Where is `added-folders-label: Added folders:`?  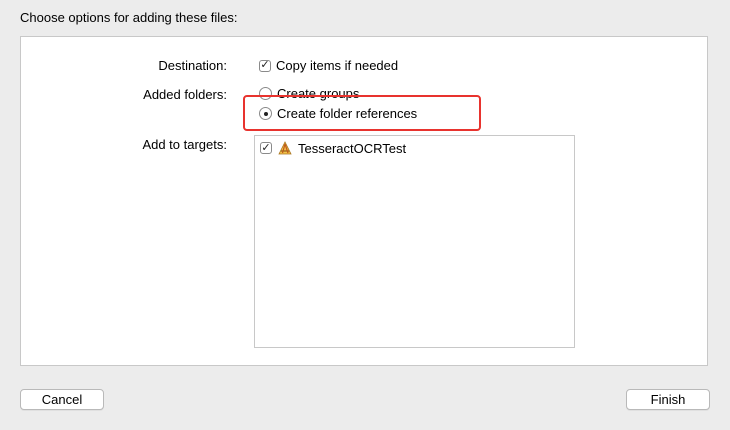
added-folders-label: Added folders: is located at coordinates (185, 94).